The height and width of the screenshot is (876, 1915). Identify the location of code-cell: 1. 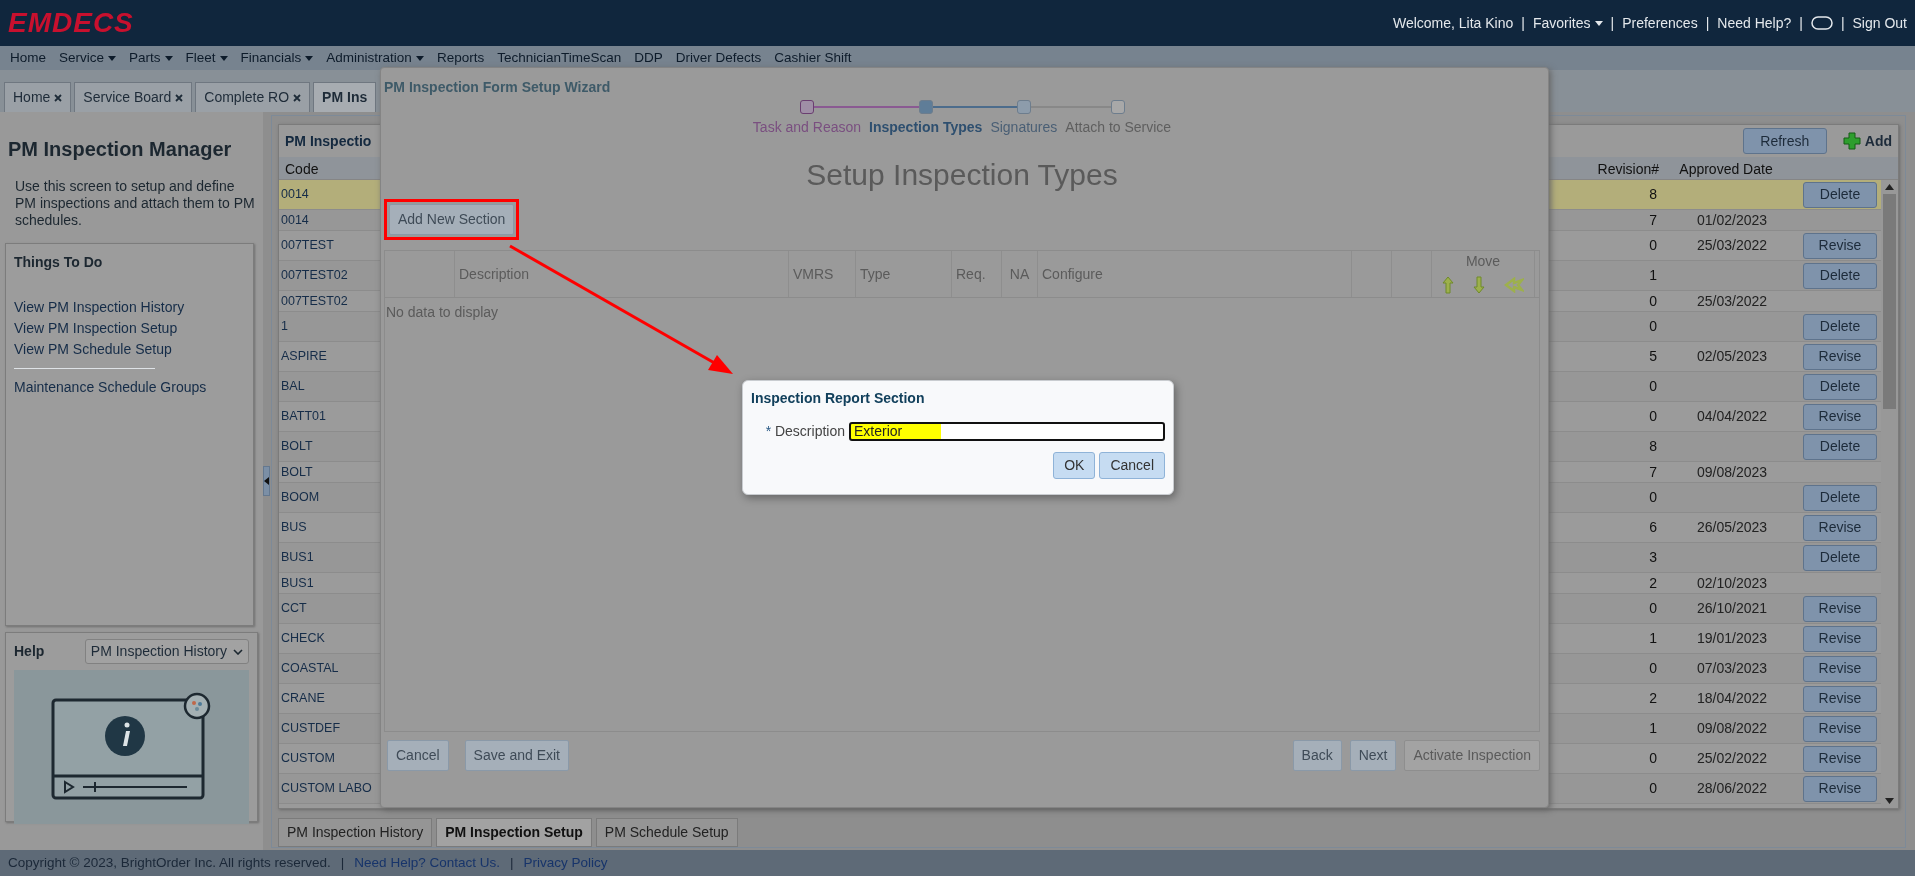
(328, 326).